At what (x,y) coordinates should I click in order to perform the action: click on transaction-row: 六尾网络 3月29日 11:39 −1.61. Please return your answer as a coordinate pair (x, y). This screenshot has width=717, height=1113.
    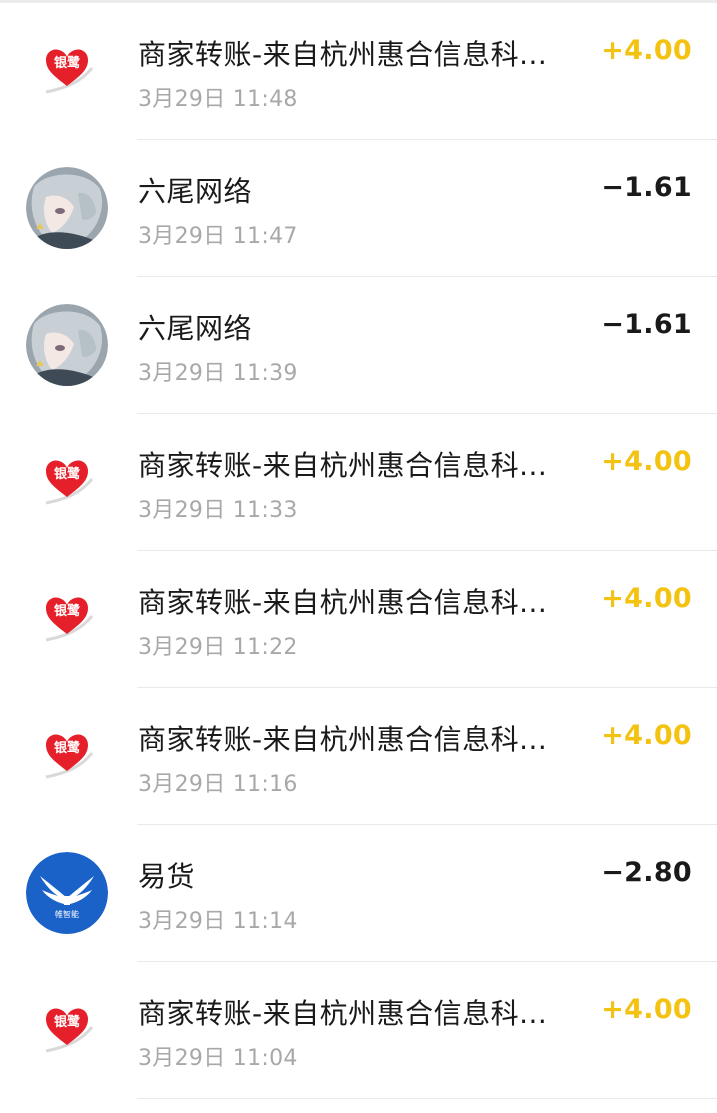
    Looking at the image, I should click on (358, 345).